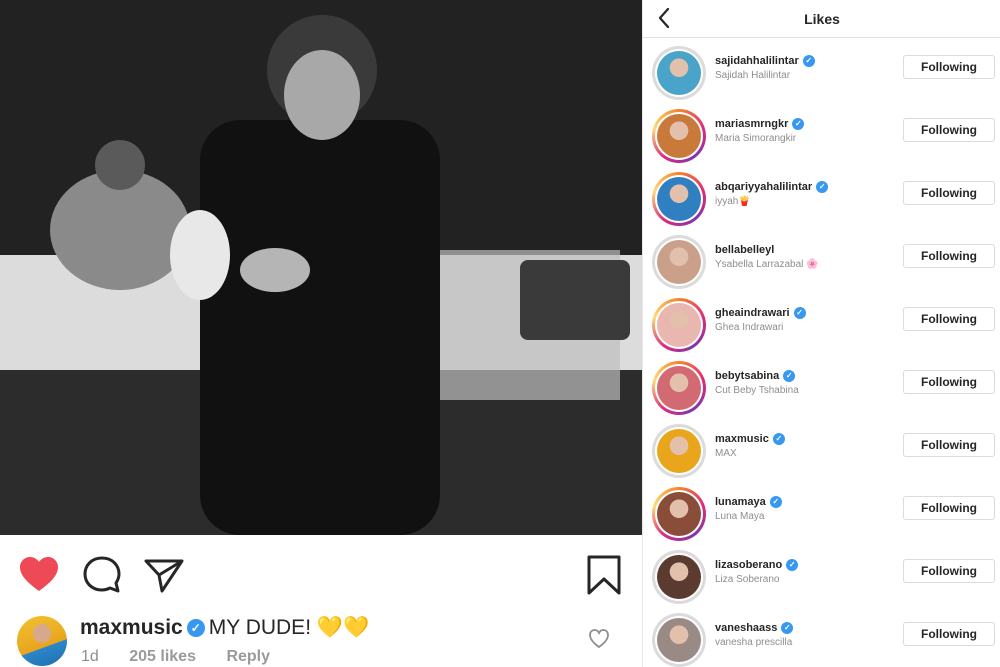 This screenshot has height=667, width=1000. What do you see at coordinates (821, 203) in the screenshot?
I see `like-row: abqariyyahalilintar ✓ iyyah🍟 Following` at bounding box center [821, 203].